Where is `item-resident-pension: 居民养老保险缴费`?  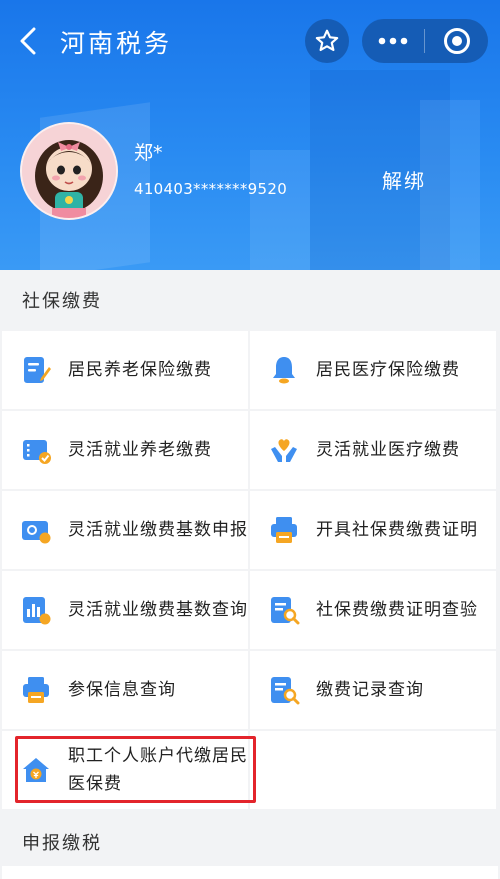 item-resident-pension: 居民养老保险缴费 is located at coordinates (125, 370).